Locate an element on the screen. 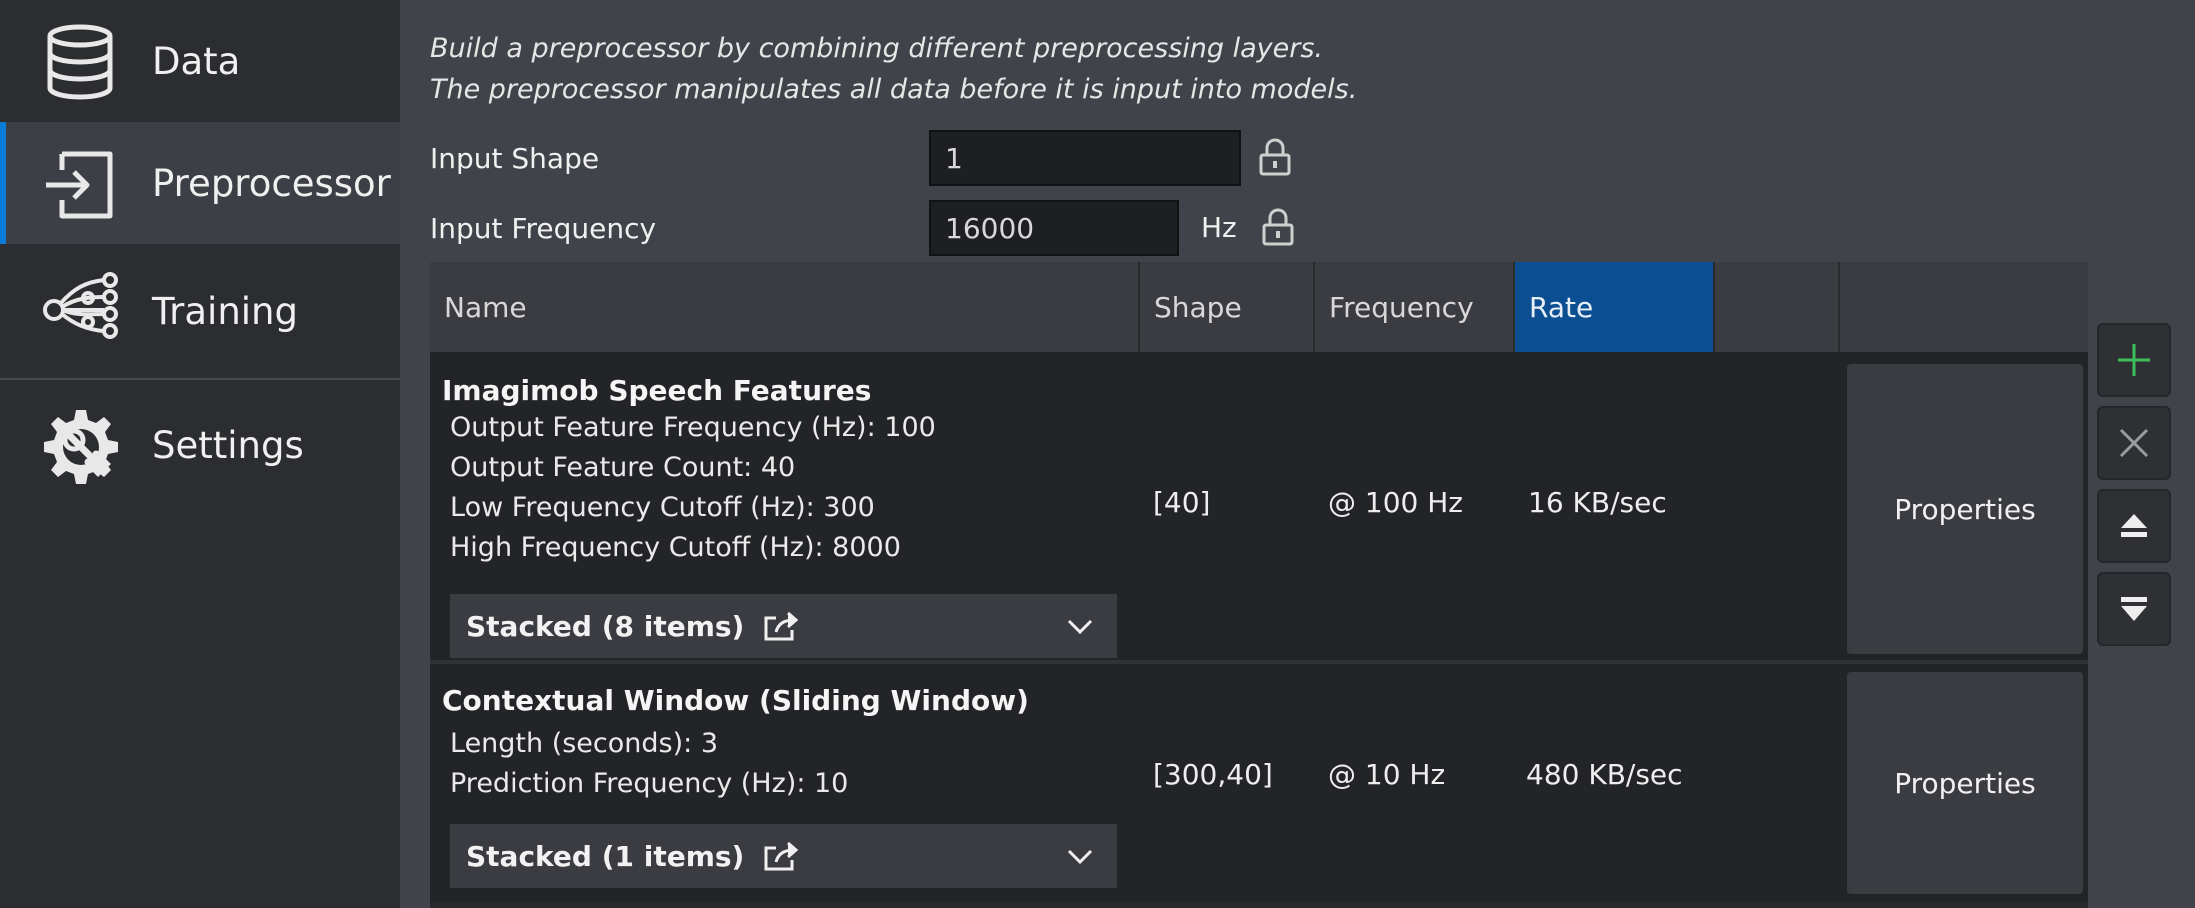 This screenshot has width=2195, height=908. sidebar-item-preprocessor: Preprocessor is located at coordinates (200, 183).